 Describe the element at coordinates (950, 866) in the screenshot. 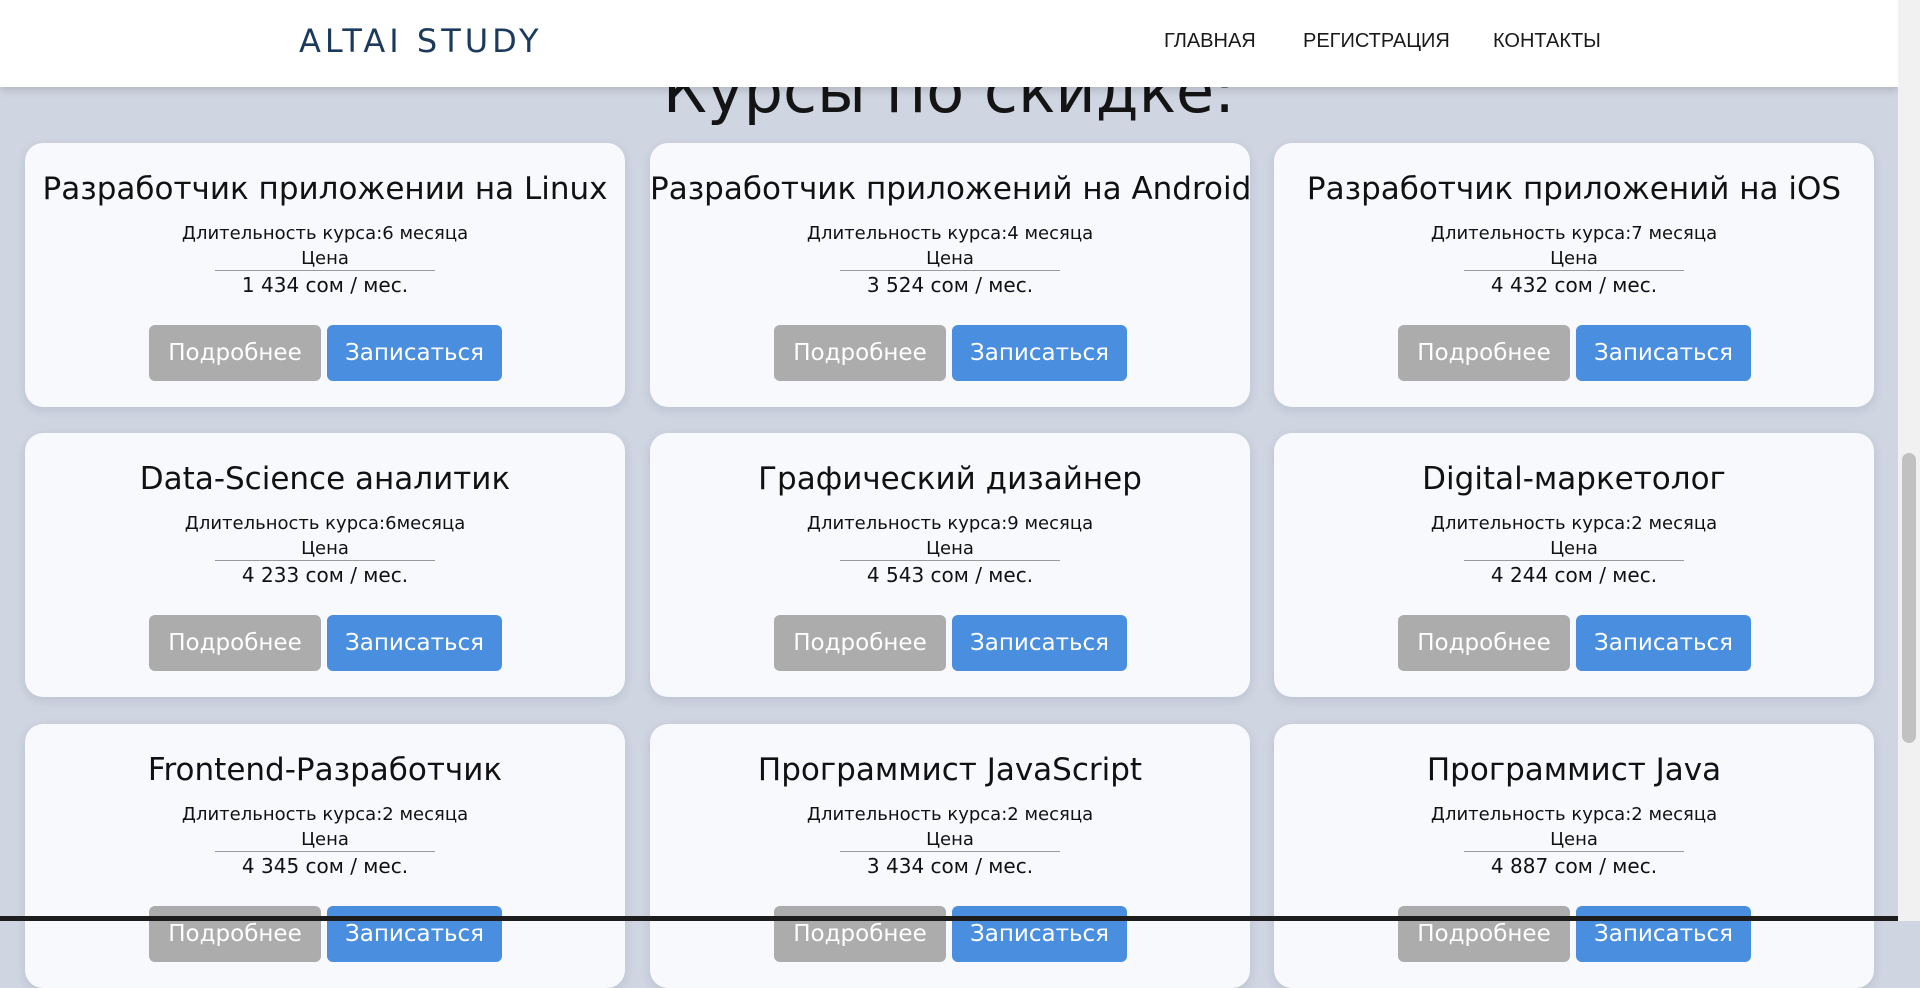

I see `course-price: 3 434 сом / мес.` at that location.